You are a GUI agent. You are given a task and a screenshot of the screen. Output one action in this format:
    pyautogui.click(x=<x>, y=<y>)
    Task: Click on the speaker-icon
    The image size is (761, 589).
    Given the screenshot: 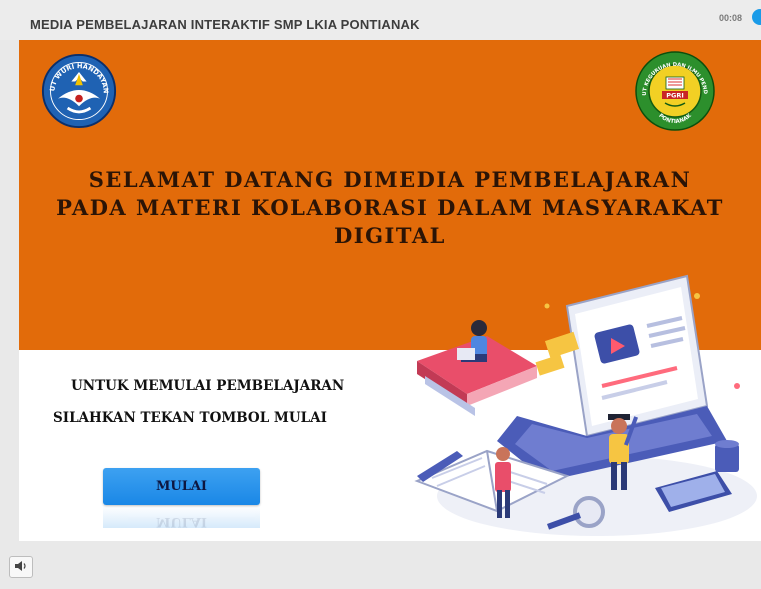 What is the action you would take?
    pyautogui.click(x=20, y=566)
    